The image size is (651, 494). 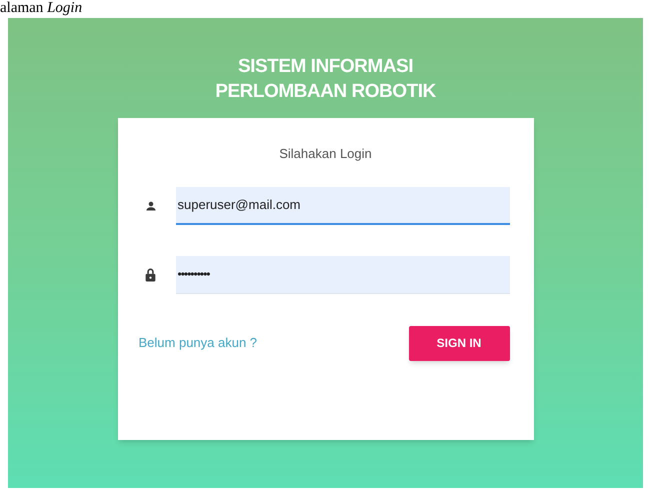 What do you see at coordinates (41, 8) in the screenshot?
I see `caption: alaman Login` at bounding box center [41, 8].